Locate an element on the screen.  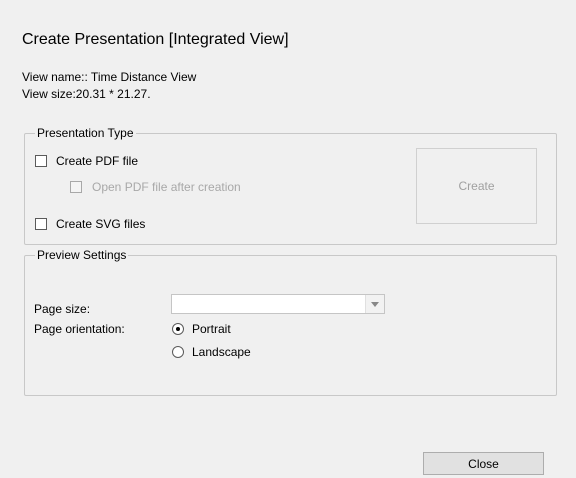
create-button-label: Create is located at coordinates (476, 186).